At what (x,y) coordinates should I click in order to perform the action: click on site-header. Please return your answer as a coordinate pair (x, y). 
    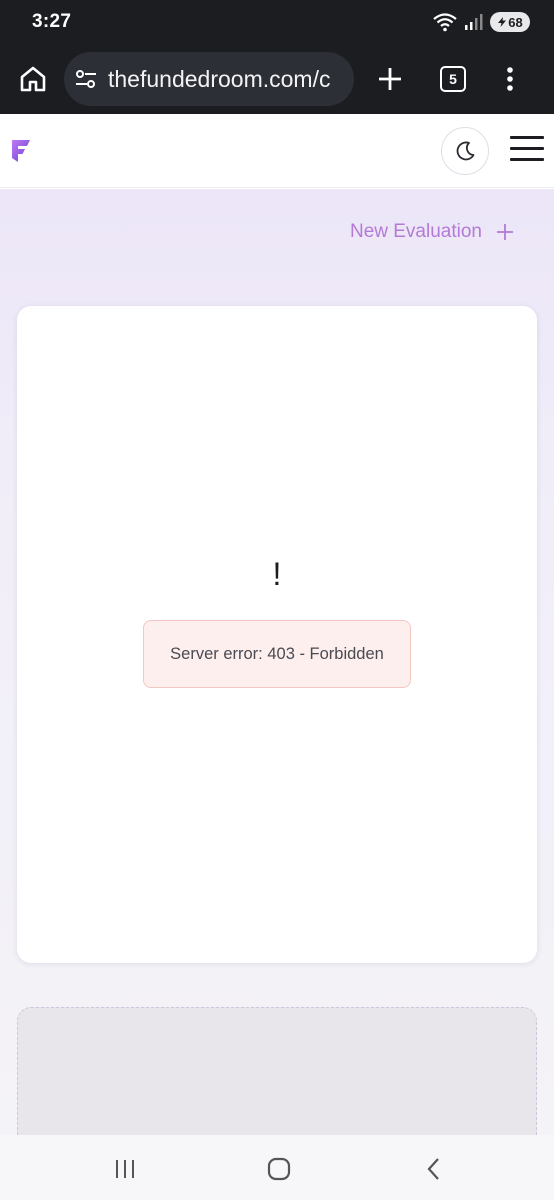
    Looking at the image, I should click on (277, 151).